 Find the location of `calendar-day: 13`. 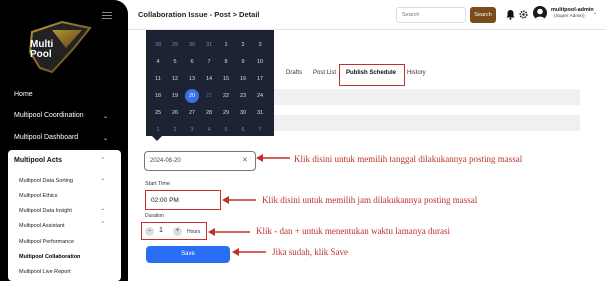

calendar-day: 13 is located at coordinates (192, 79).